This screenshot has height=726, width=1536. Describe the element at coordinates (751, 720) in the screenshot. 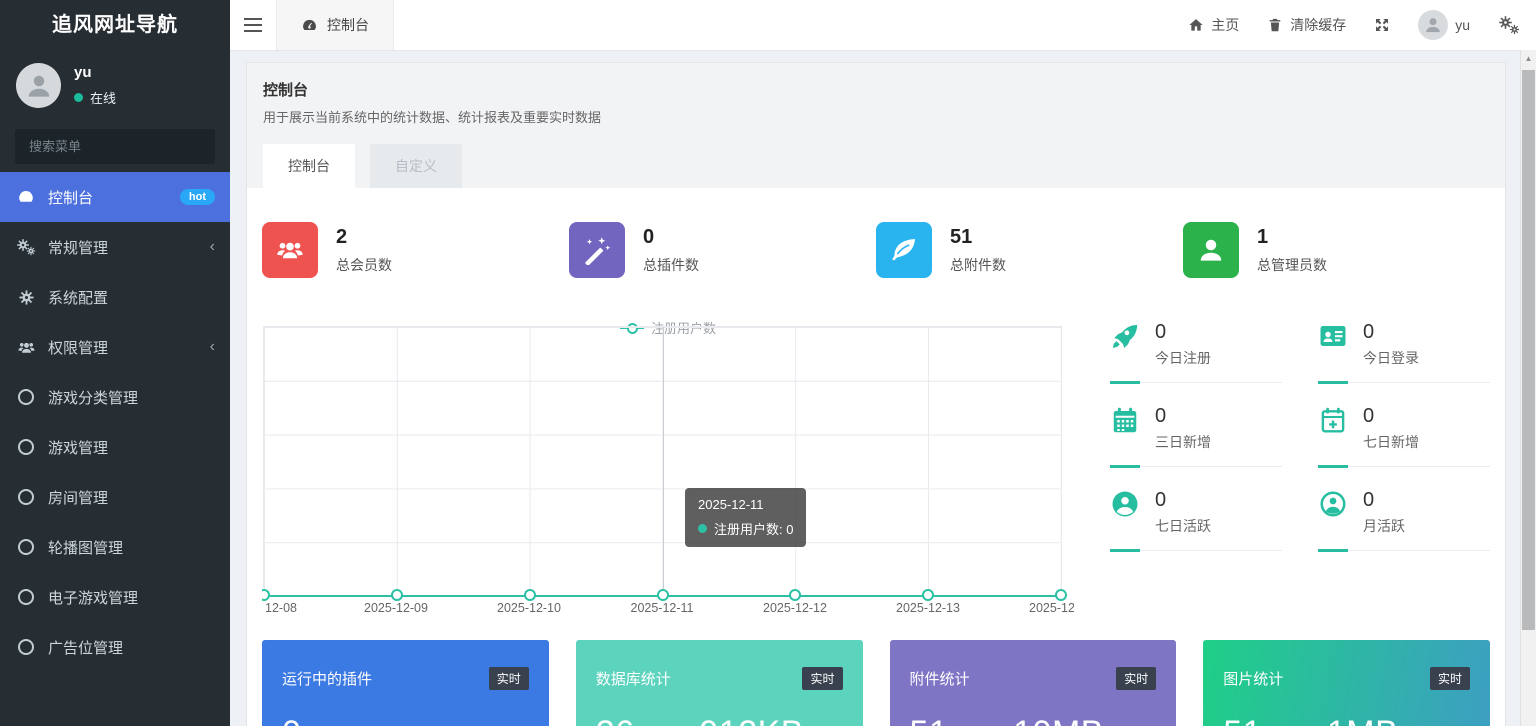

I see `card-value-secondary: 912KB` at that location.